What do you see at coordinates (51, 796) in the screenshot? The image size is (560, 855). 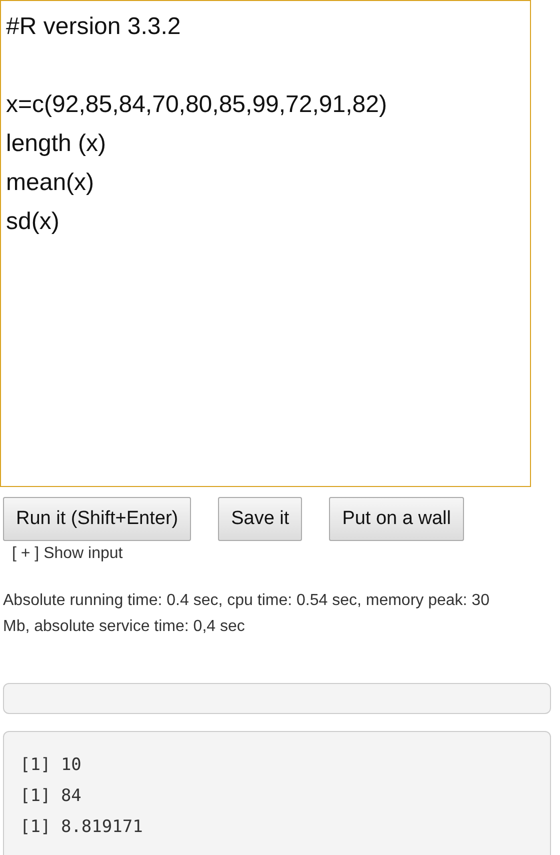 I see `output-line: [1] 84` at bounding box center [51, 796].